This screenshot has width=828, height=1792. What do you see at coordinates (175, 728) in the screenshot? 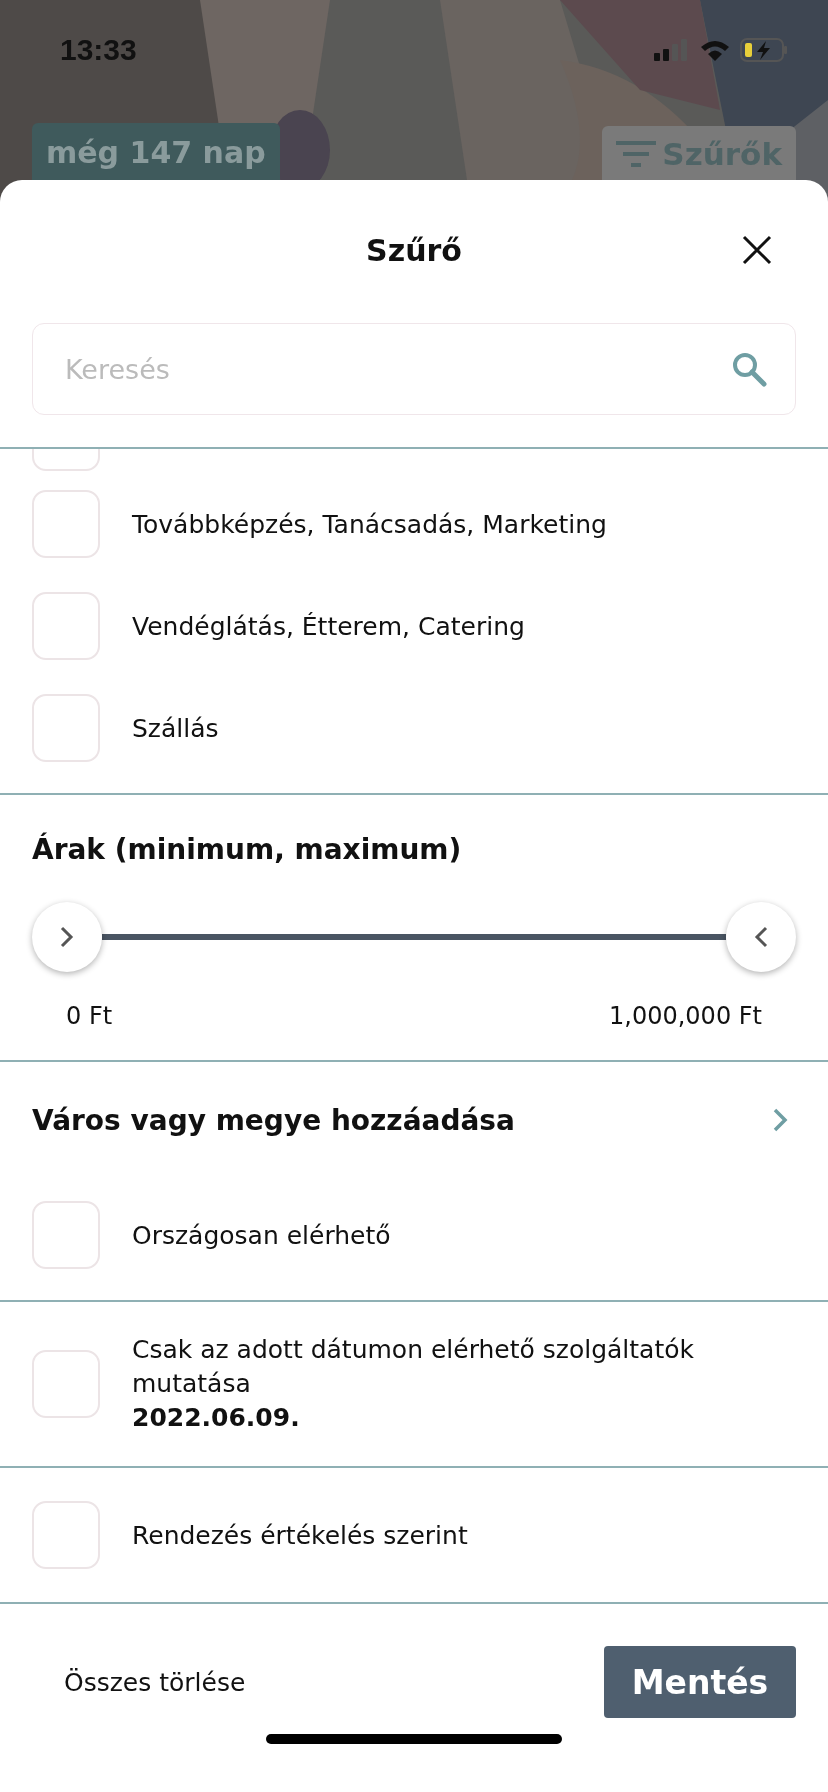
I see `category-label: Szállás` at bounding box center [175, 728].